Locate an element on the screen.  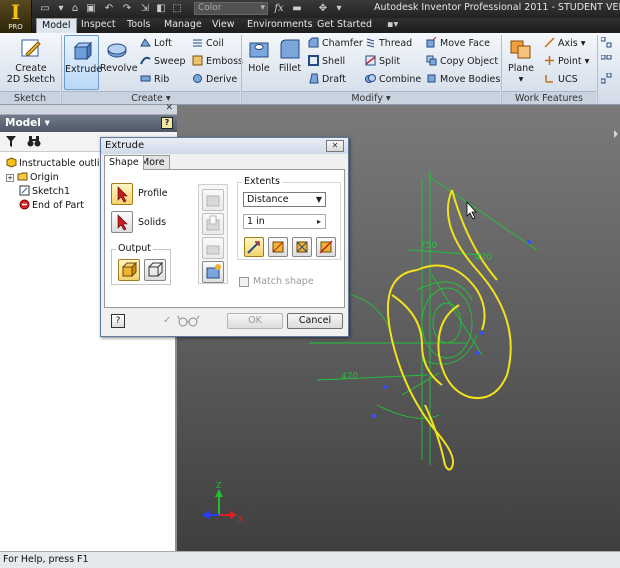
split-label: Split is located at coordinates (390, 61).